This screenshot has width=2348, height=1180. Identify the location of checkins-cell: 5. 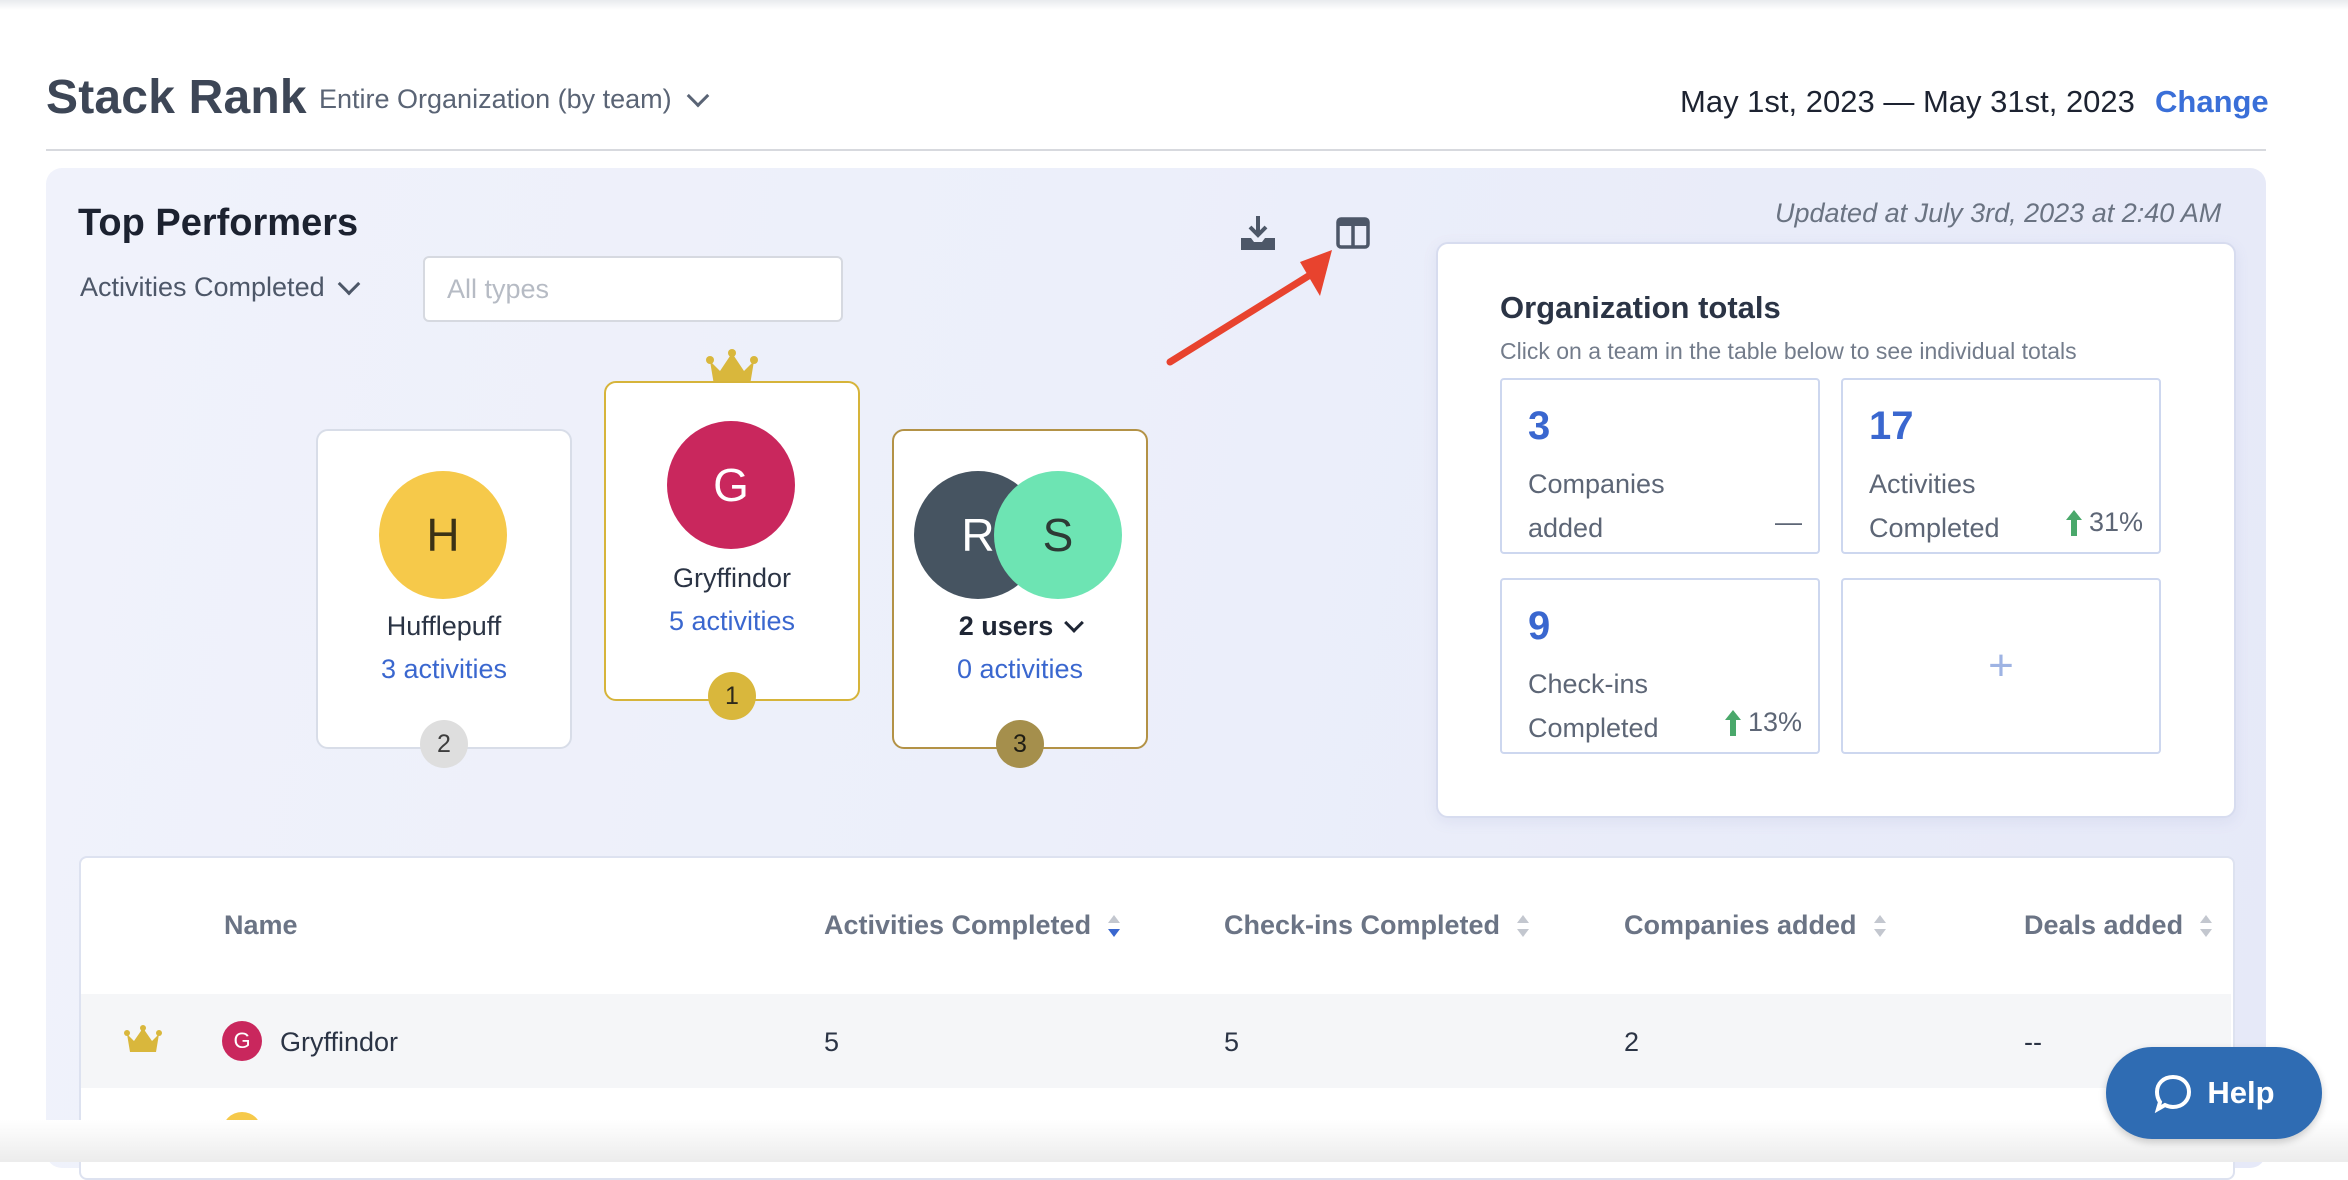
(1232, 1042).